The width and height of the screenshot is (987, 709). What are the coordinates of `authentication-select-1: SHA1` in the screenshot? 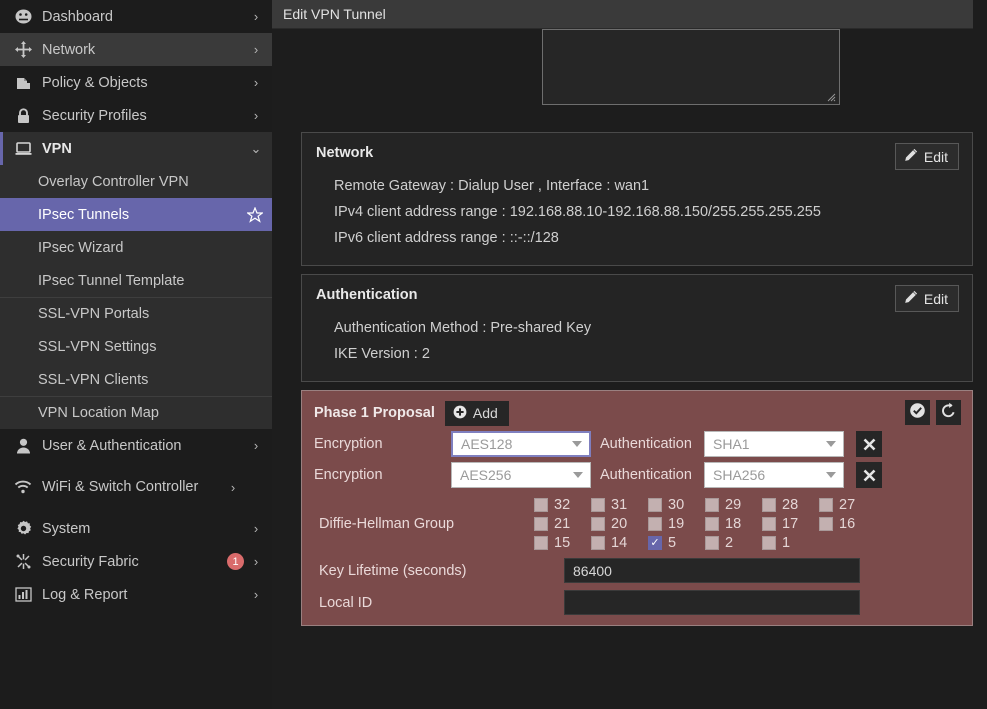 It's located at (774, 444).